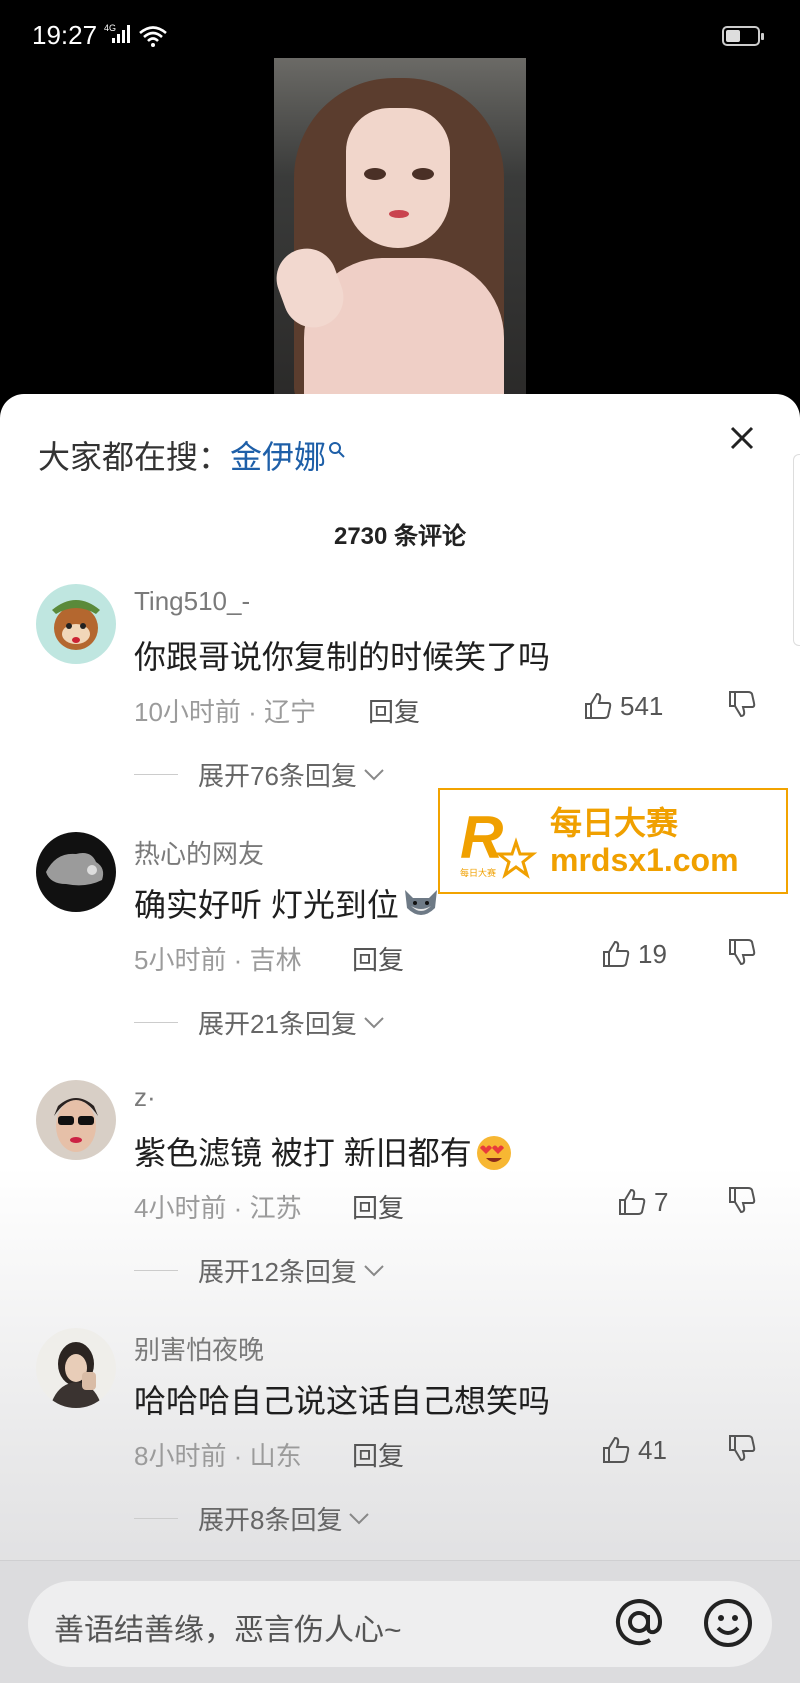  Describe the element at coordinates (324, 1153) in the screenshot. I see `comment-text: 紫色滤镜 被打 新旧都有` at that location.